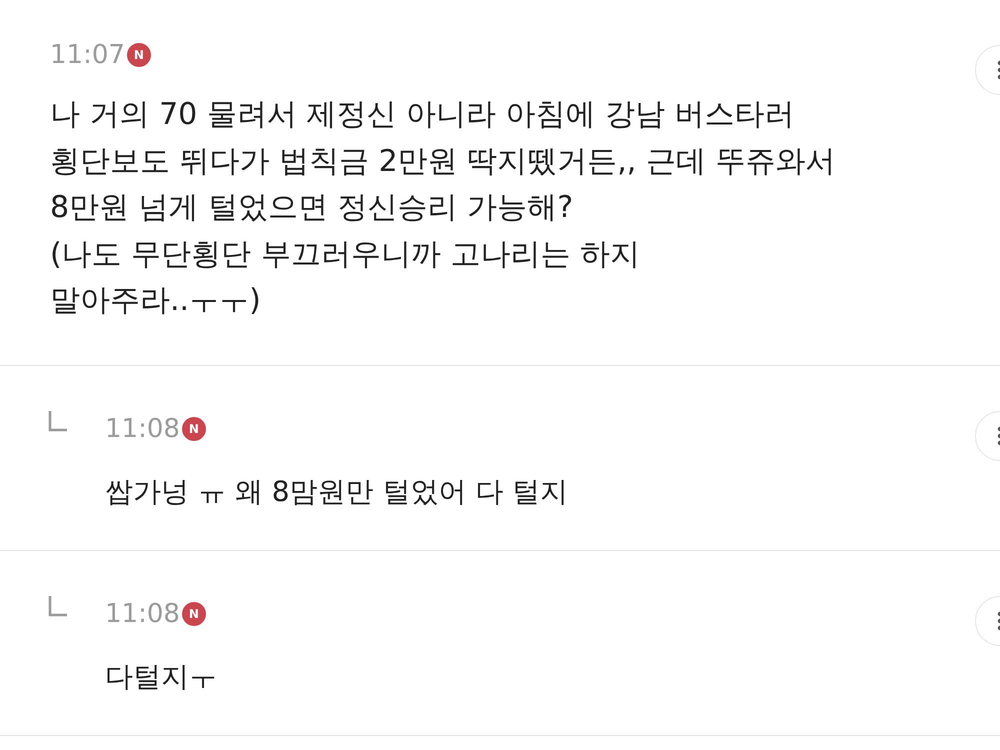 This screenshot has width=1000, height=750. What do you see at coordinates (161, 676) in the screenshot?
I see `comment-text: 다털지ㅜ` at bounding box center [161, 676].